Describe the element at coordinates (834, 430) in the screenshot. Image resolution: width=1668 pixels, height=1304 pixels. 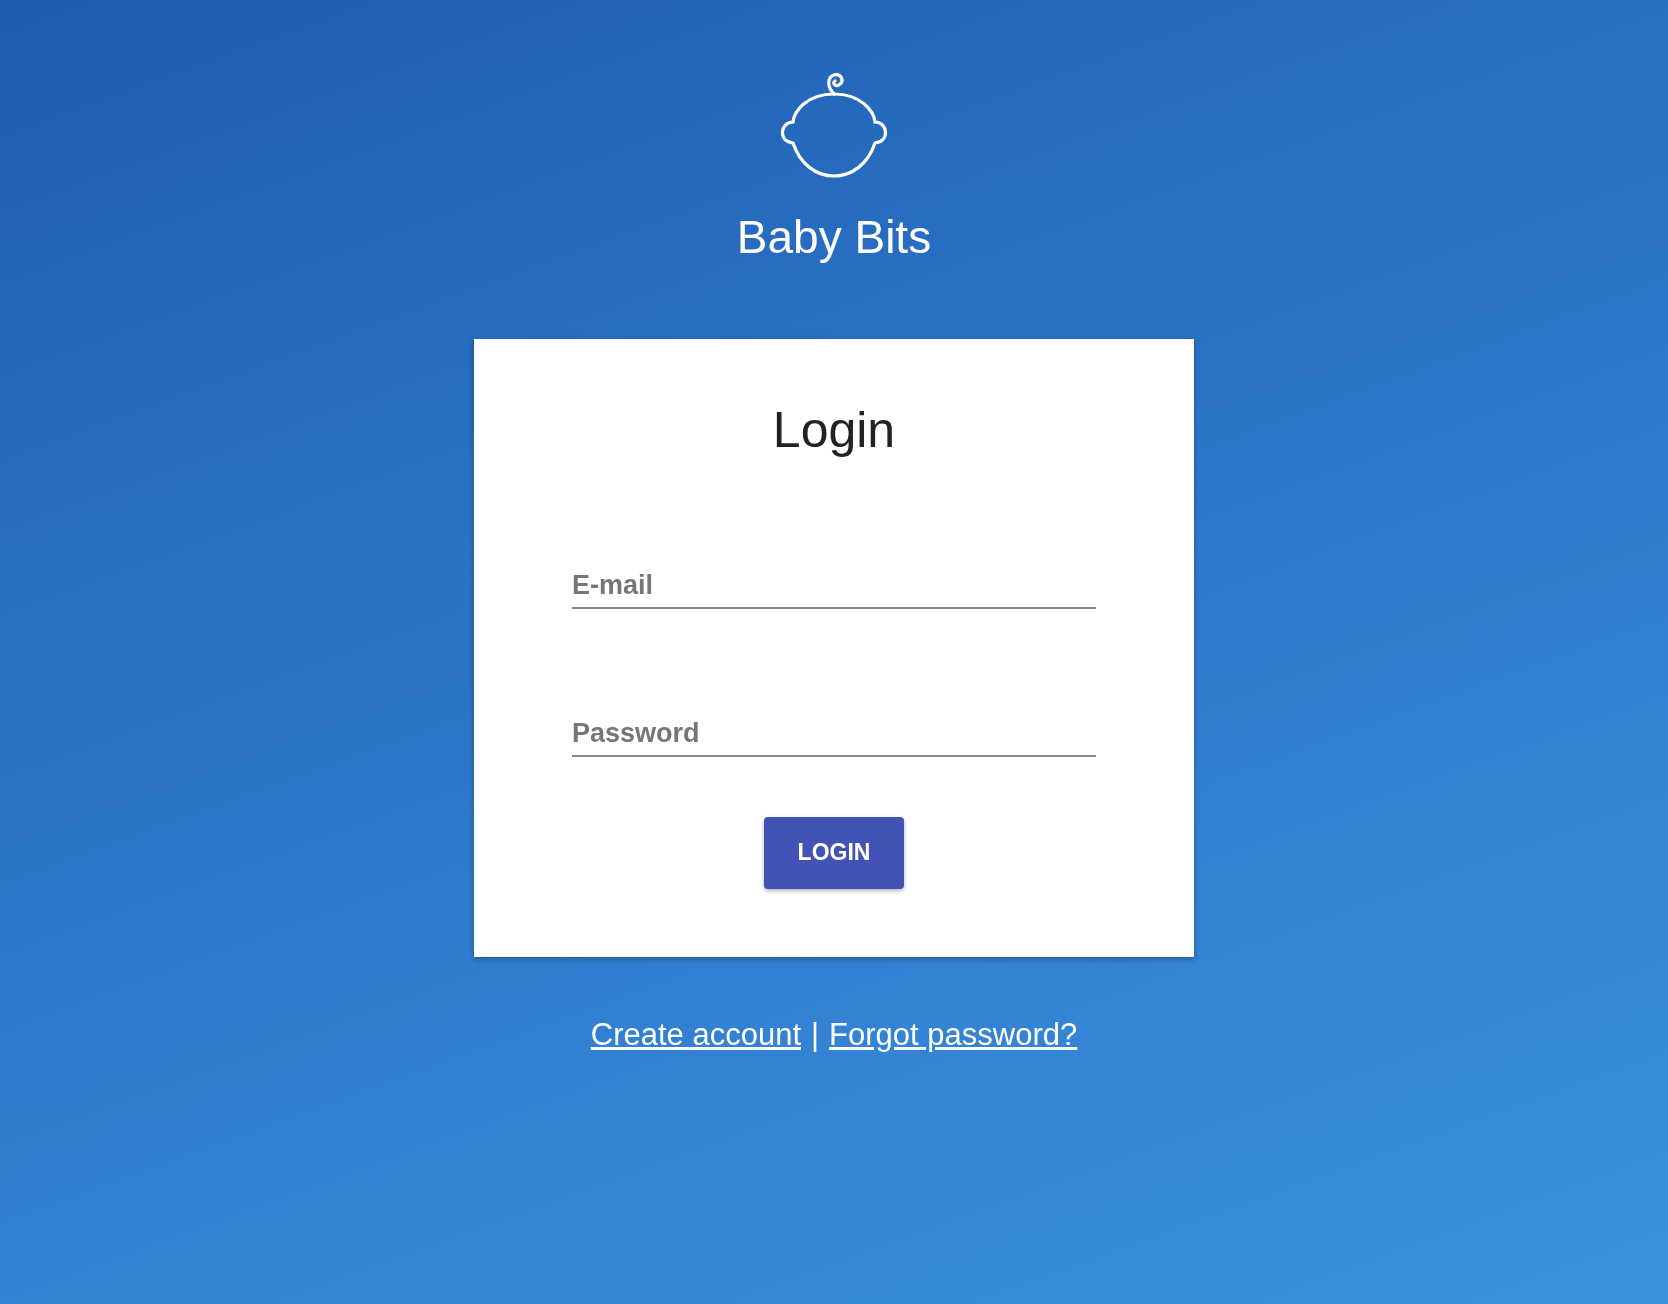
I see `login-heading: Login` at that location.